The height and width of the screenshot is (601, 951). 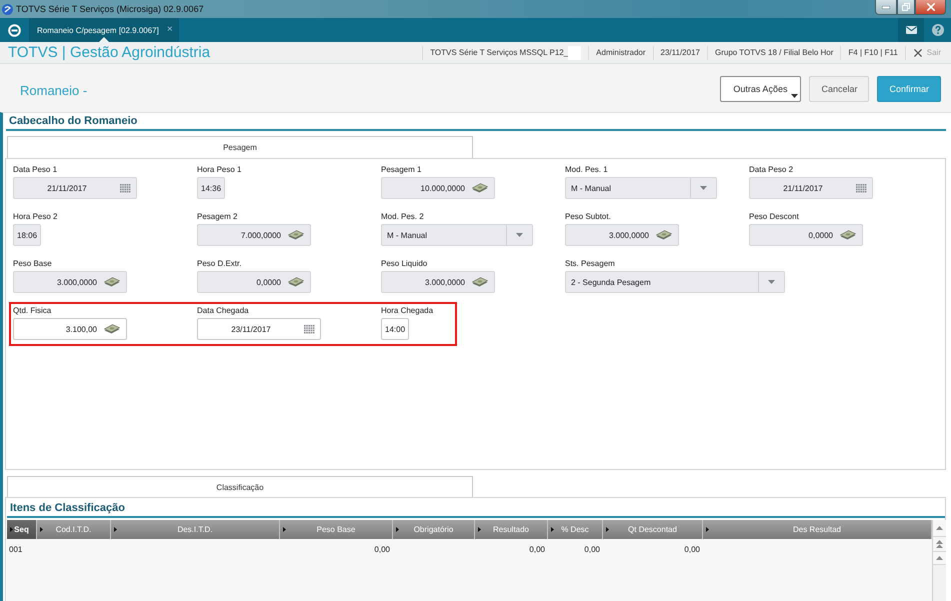 What do you see at coordinates (403, 216) in the screenshot?
I see `field-label: Mod. Pes. 2` at bounding box center [403, 216].